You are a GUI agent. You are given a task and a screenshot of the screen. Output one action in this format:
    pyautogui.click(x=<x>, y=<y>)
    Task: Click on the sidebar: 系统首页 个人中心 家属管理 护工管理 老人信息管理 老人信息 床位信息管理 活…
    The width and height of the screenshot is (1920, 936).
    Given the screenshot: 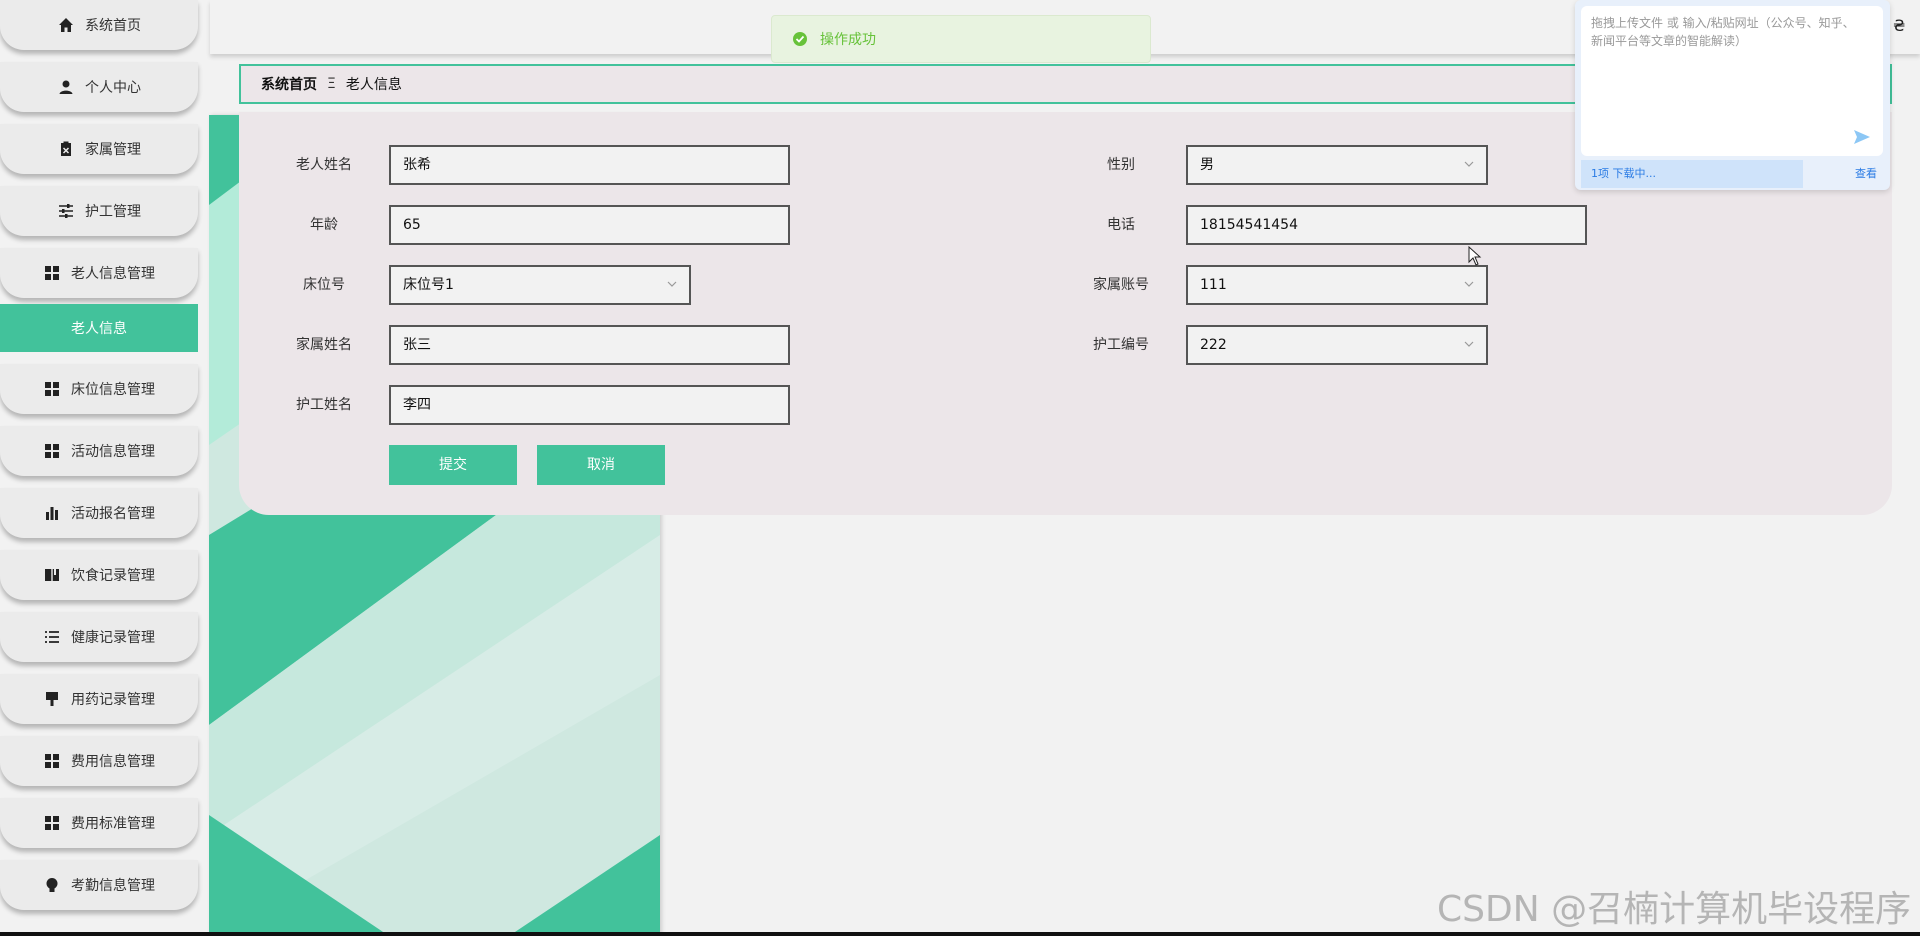 What is the action you would take?
    pyautogui.click(x=100, y=468)
    